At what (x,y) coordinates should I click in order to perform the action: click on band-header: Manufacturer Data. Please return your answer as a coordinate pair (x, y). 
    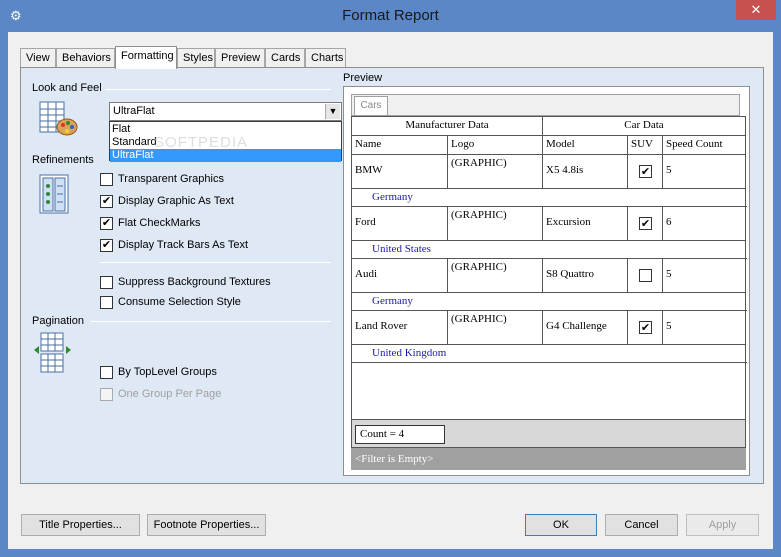
    Looking at the image, I should click on (447, 126).